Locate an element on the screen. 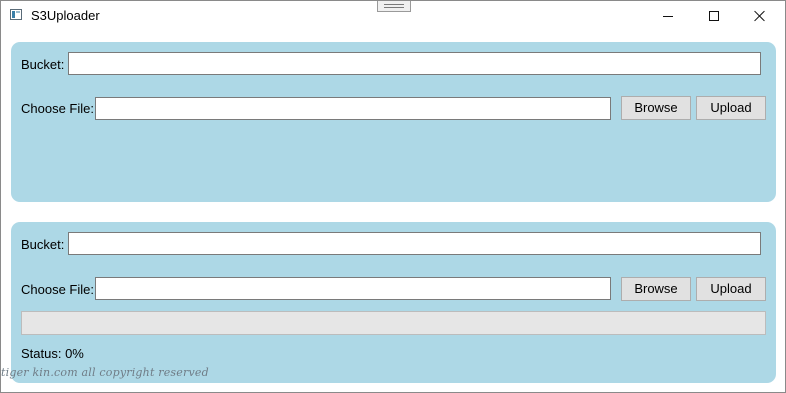  minimize-button is located at coordinates (668, 16).